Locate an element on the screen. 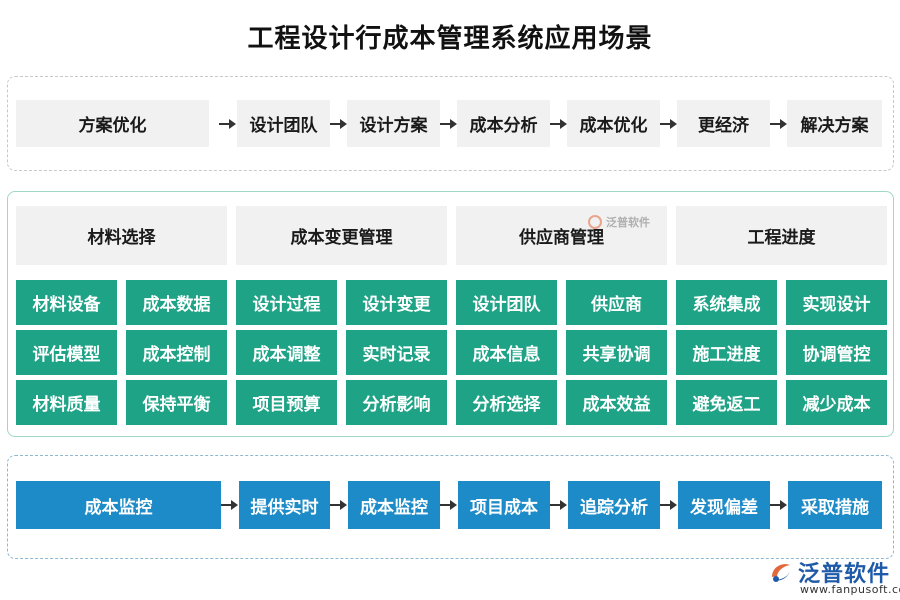 The height and width of the screenshot is (600, 900). category-header-1: 材料选择 is located at coordinates (121, 235).